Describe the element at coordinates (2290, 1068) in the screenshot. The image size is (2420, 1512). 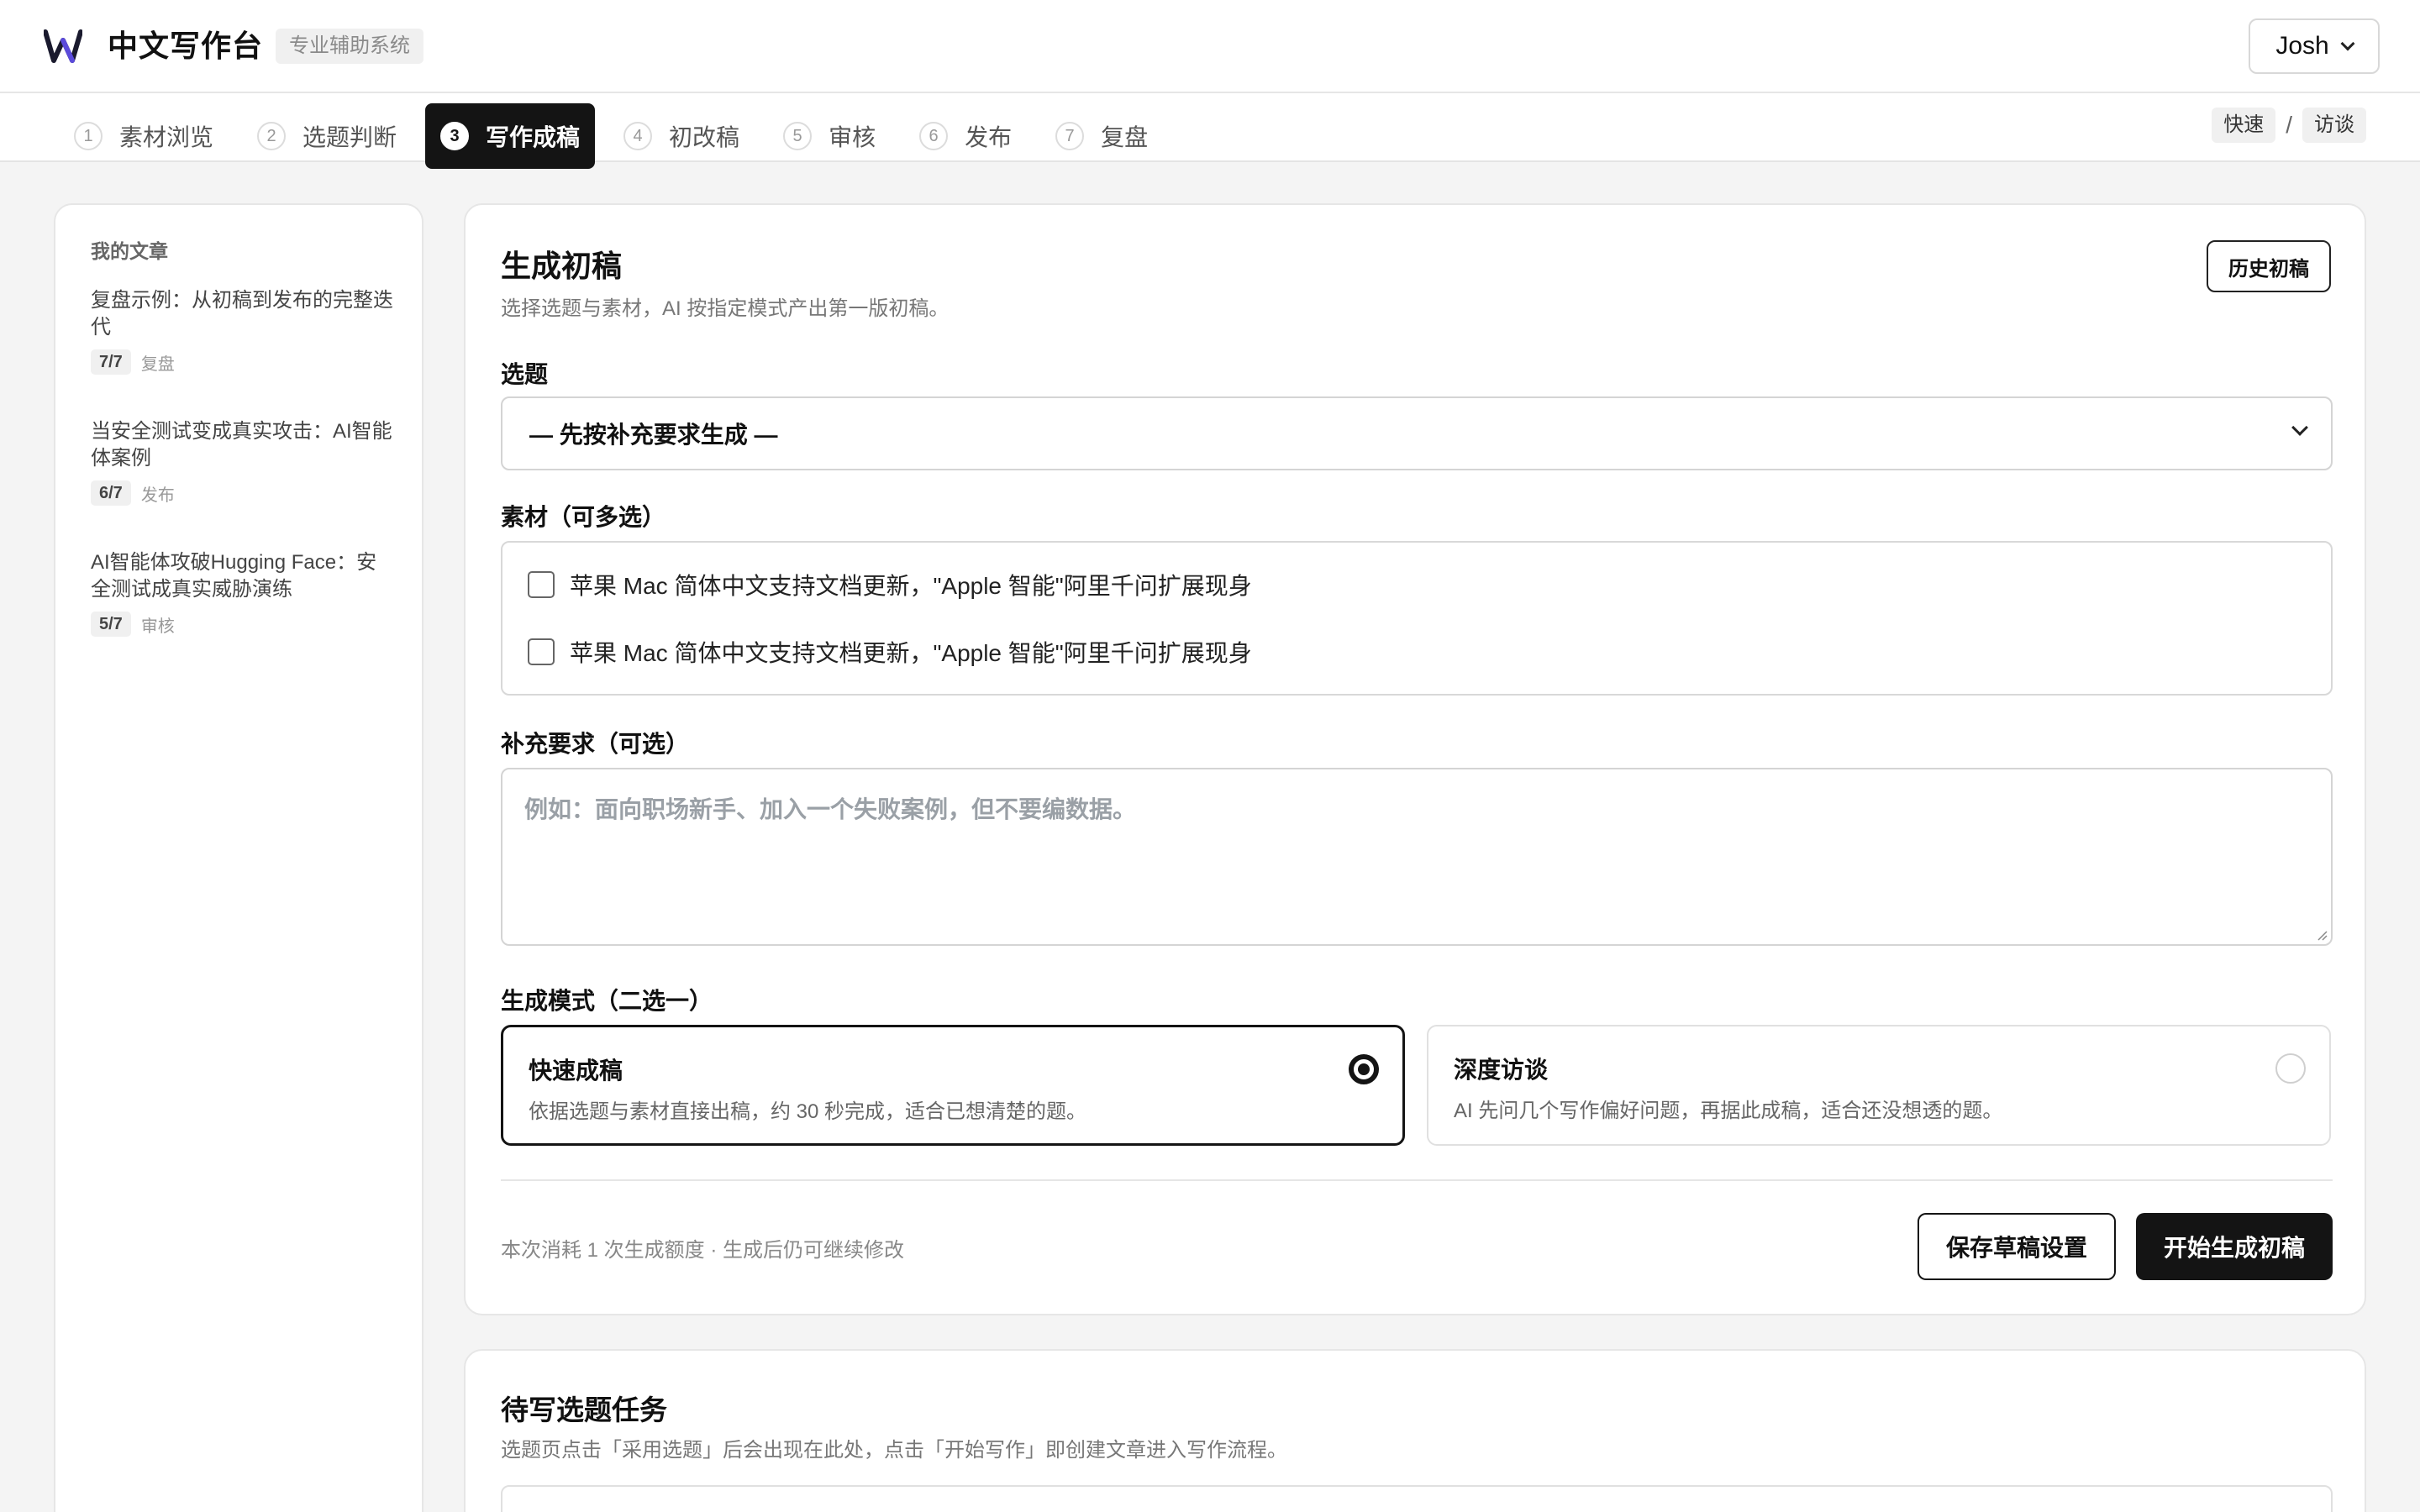
I see `radio-unselected-icon` at that location.